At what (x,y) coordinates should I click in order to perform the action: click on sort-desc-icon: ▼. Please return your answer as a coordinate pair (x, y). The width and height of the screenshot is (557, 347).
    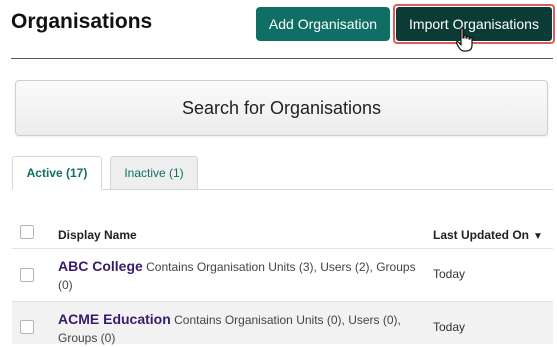
    Looking at the image, I should click on (538, 236).